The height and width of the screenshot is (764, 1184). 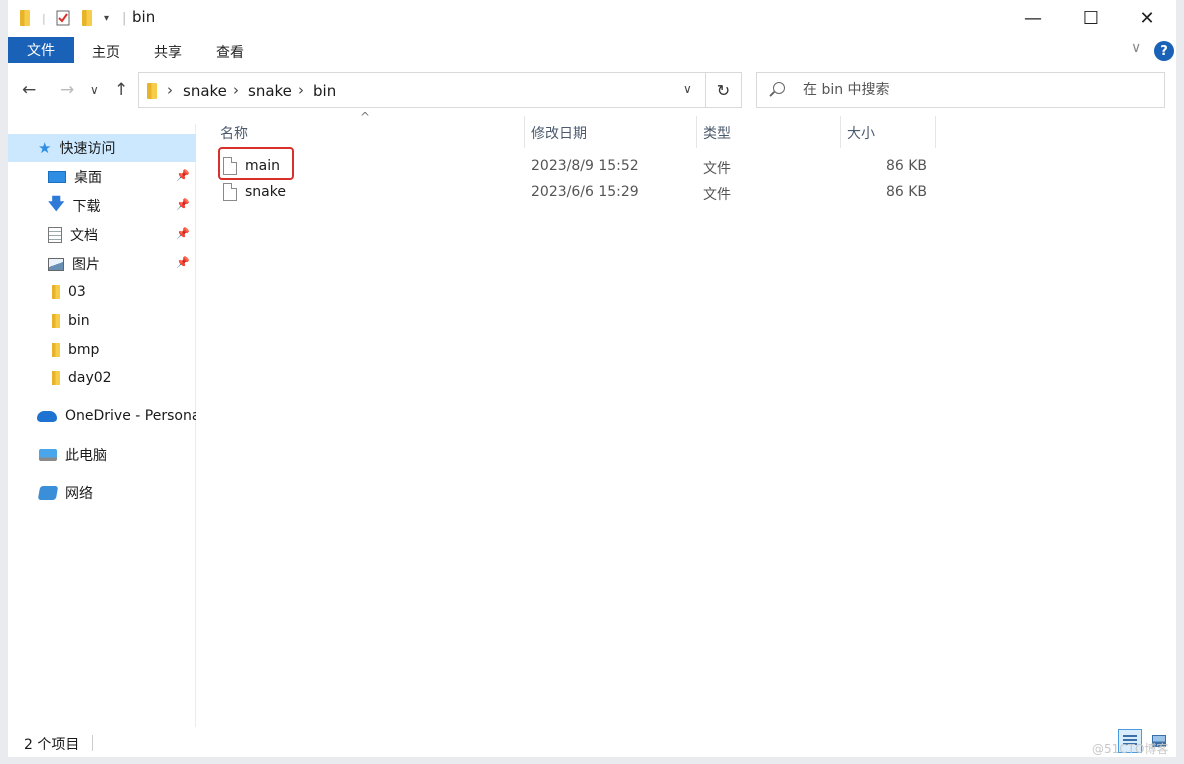 I want to click on sidebar-item-desktop: 桌面 📌, so click(x=102, y=177).